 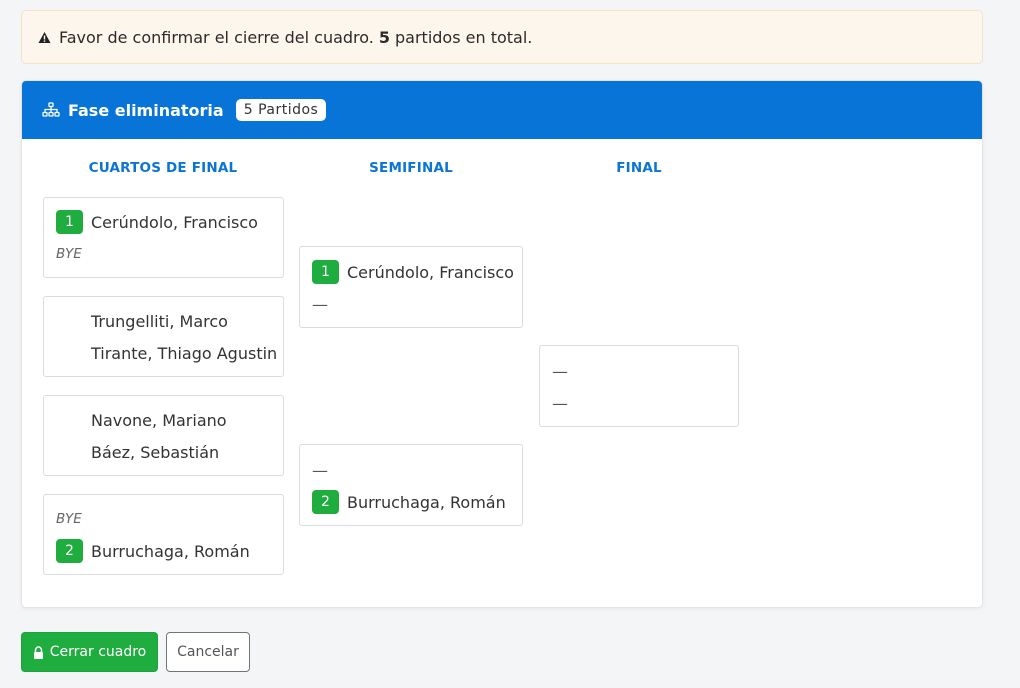 I want to click on match-slot-top: Navone, Mariano, so click(x=141, y=420).